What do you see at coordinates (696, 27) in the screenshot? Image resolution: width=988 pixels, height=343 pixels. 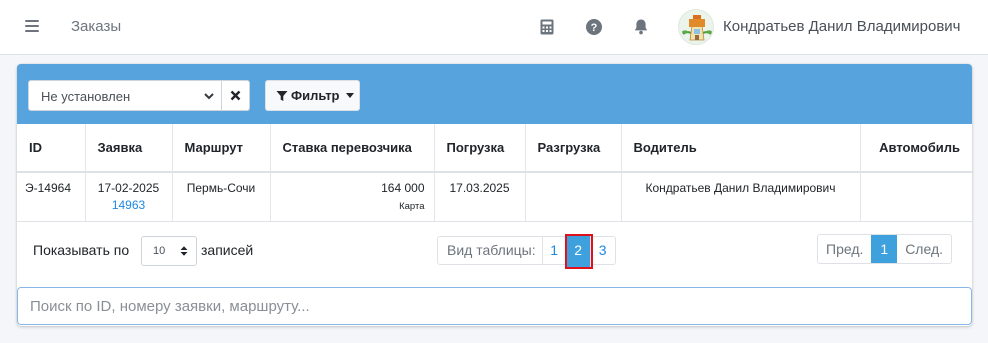 I see `avatar` at bounding box center [696, 27].